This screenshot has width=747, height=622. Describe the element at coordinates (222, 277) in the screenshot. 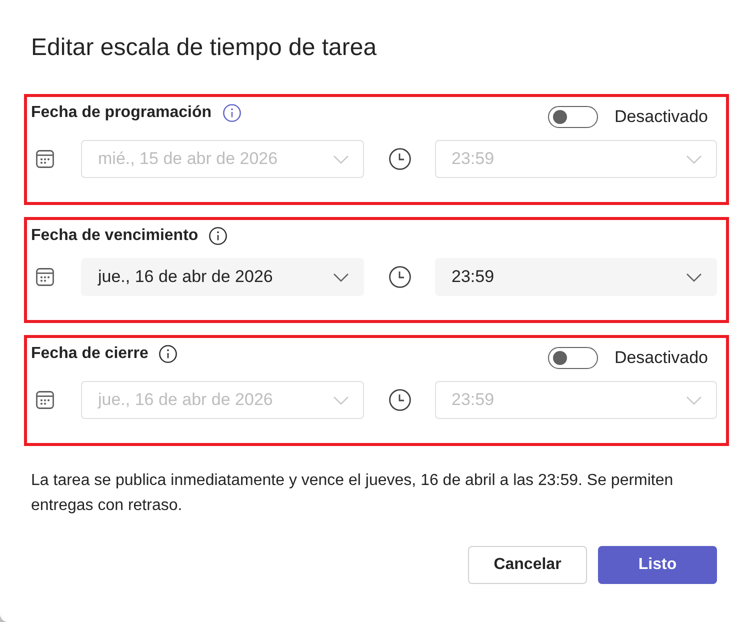

I see `date-dropdown: jue., 16 de abr de 2026` at that location.